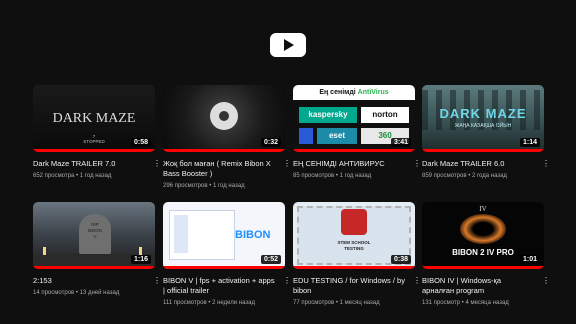  I want to click on video-title: EDU TESTING / for Windows / by bibon, so click(349, 286).